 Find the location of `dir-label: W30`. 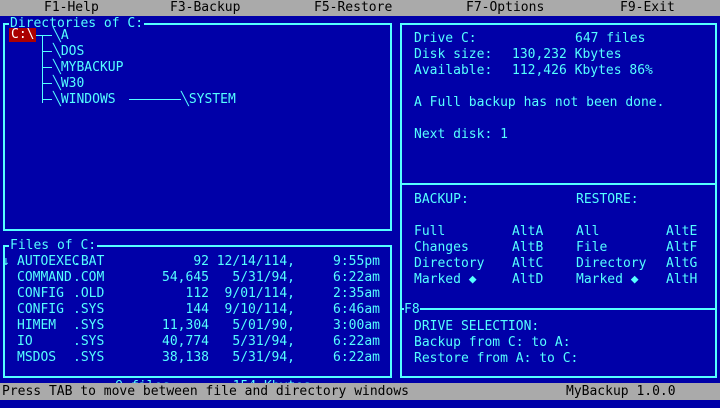

dir-label: W30 is located at coordinates (72, 83).